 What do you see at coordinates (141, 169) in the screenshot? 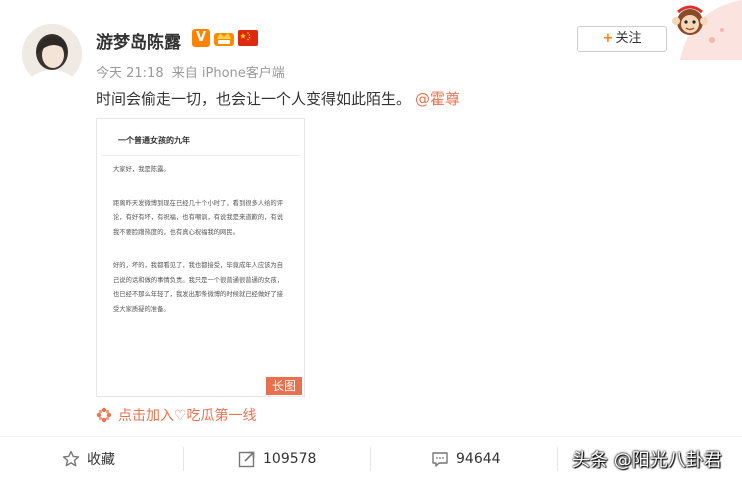
I see `article-paragraph-1: 大家好，我是陈露。` at bounding box center [141, 169].